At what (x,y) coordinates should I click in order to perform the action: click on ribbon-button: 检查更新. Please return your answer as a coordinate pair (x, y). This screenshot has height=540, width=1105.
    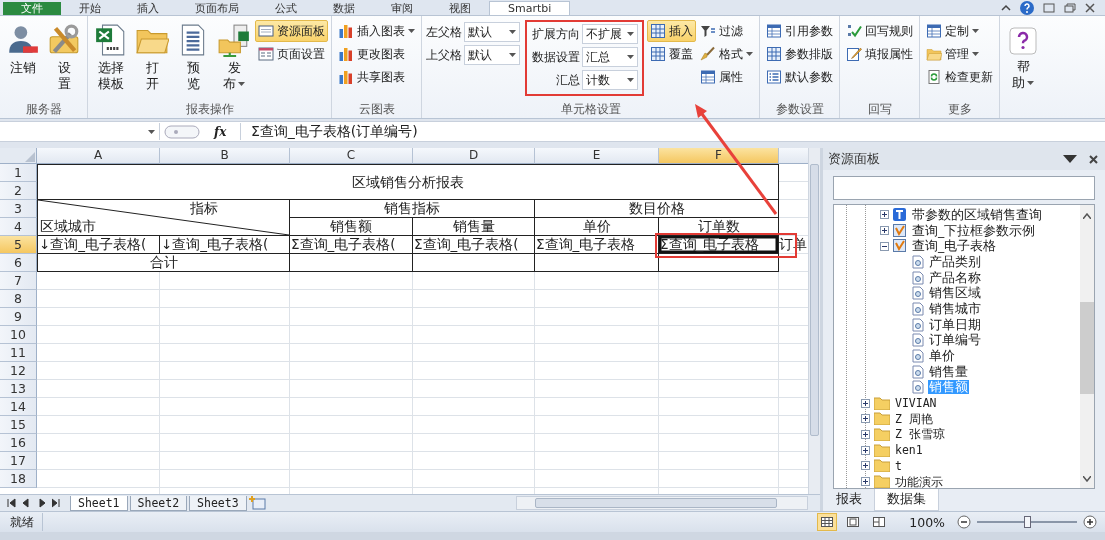
    Looking at the image, I should click on (959, 77).